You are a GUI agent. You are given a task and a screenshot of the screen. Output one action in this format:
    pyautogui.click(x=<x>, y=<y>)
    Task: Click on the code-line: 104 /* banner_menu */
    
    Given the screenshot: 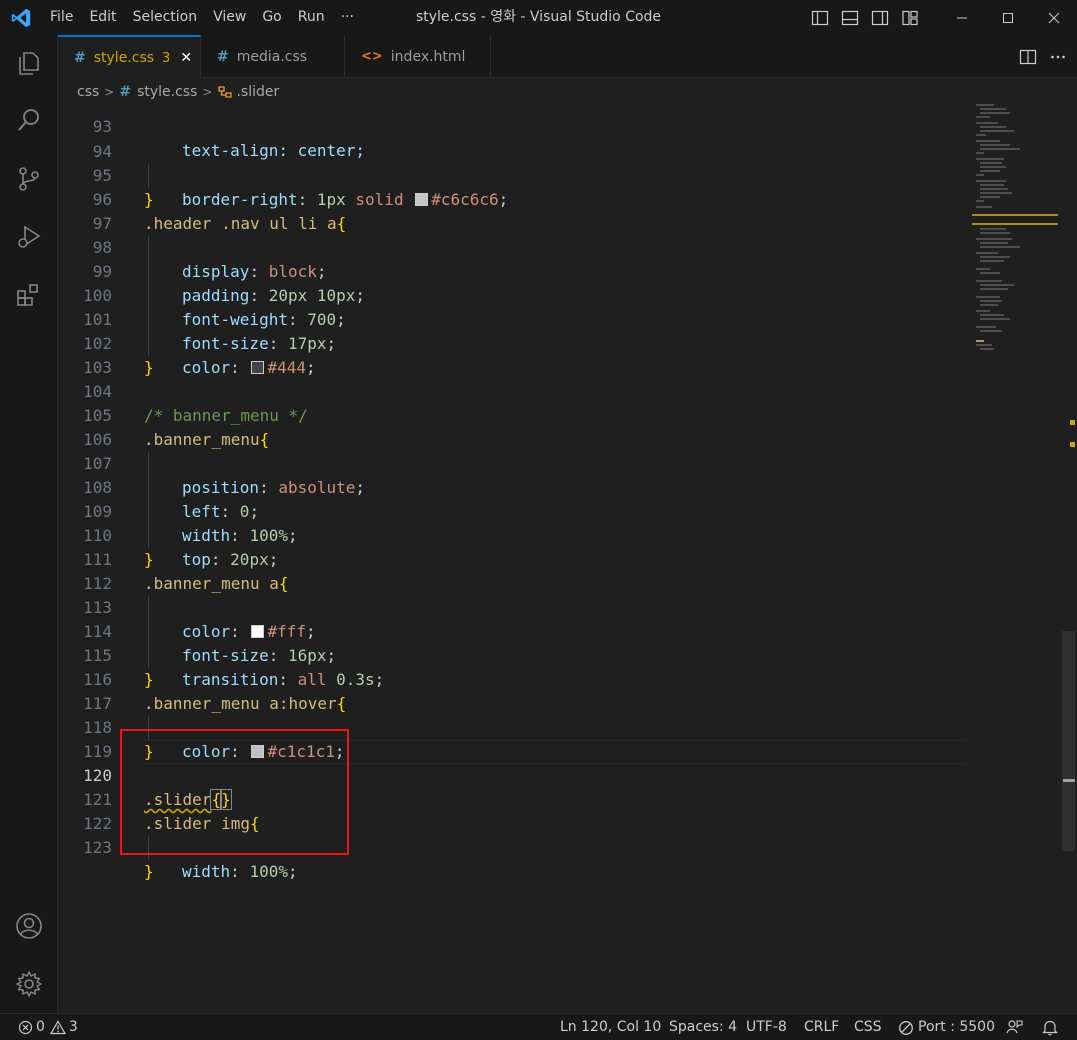 What is the action you would take?
    pyautogui.click(x=558, y=390)
    